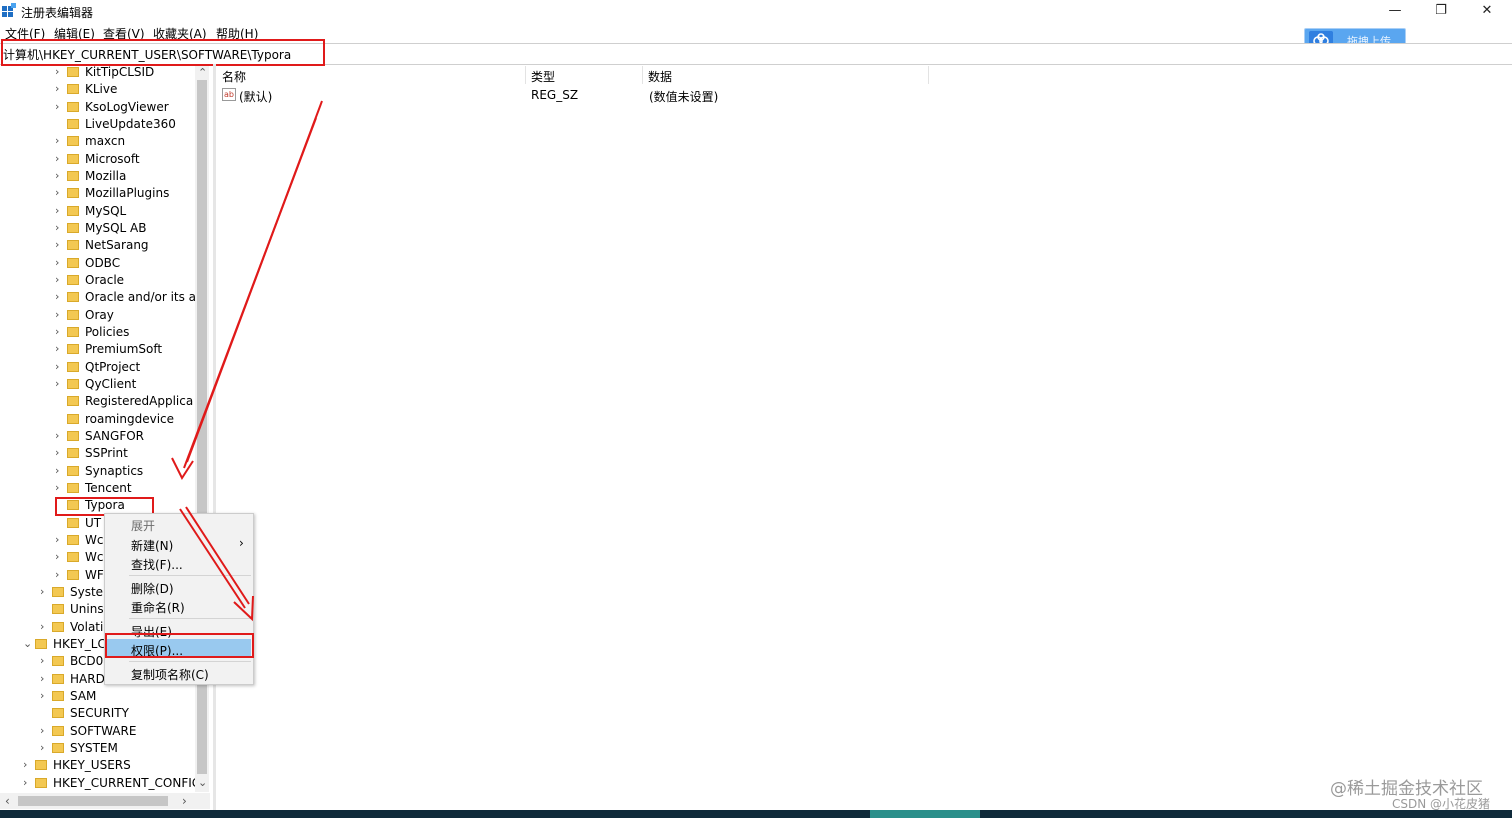 Image resolution: width=1512 pixels, height=818 pixels. Describe the element at coordinates (543, 76) in the screenshot. I see `column-header-type: 类型` at that location.